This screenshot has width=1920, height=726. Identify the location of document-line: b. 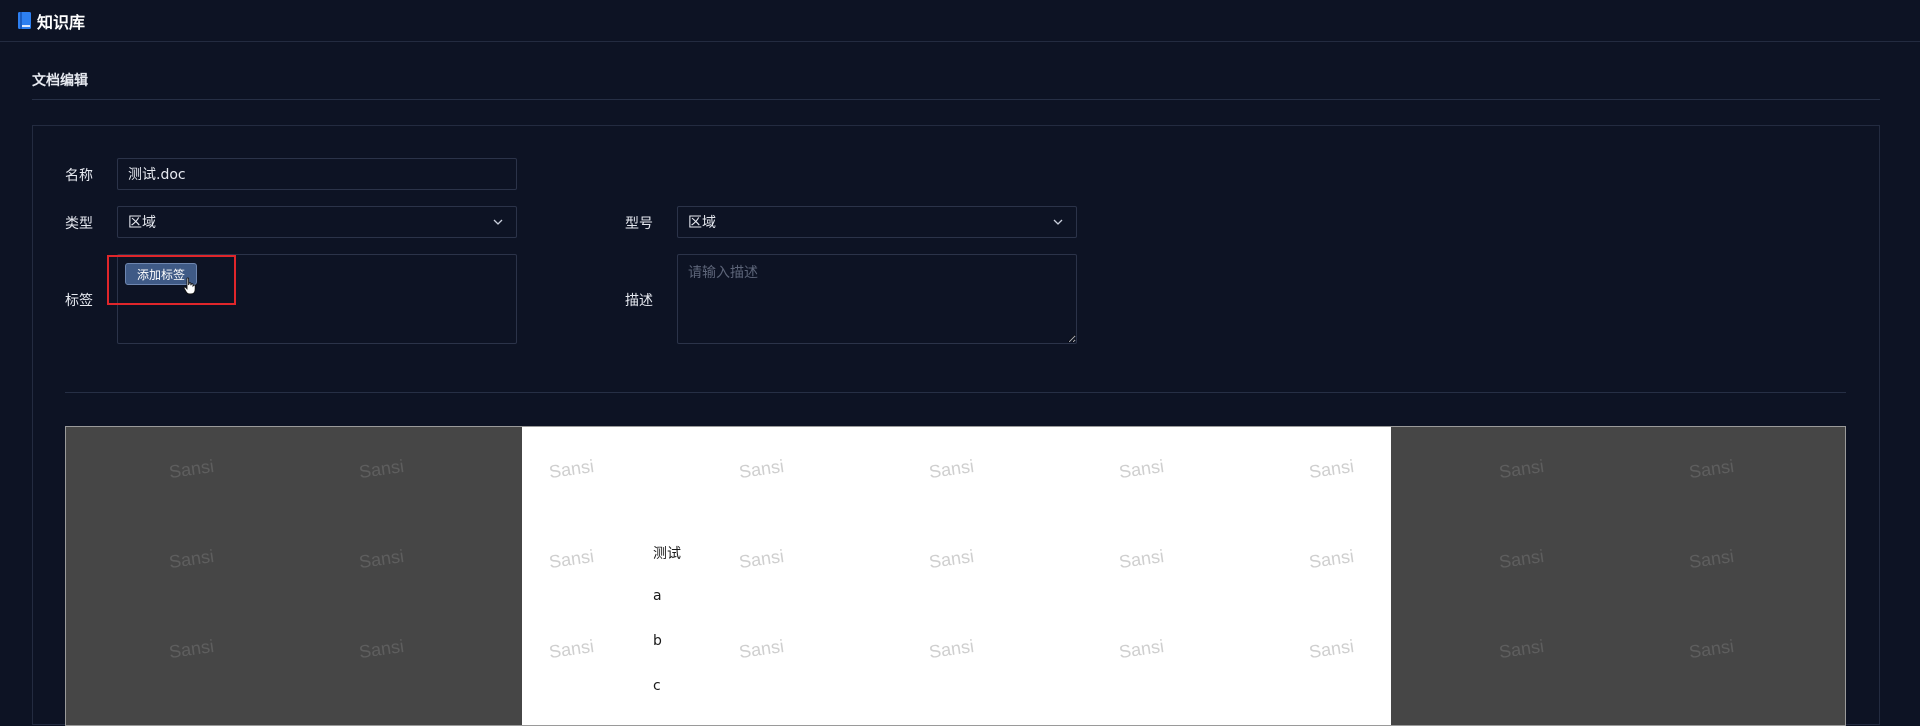
(657, 641).